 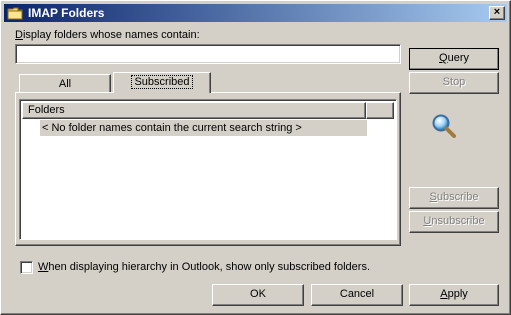 I want to click on tab-subscribed: Subscribed, so click(x=162, y=82).